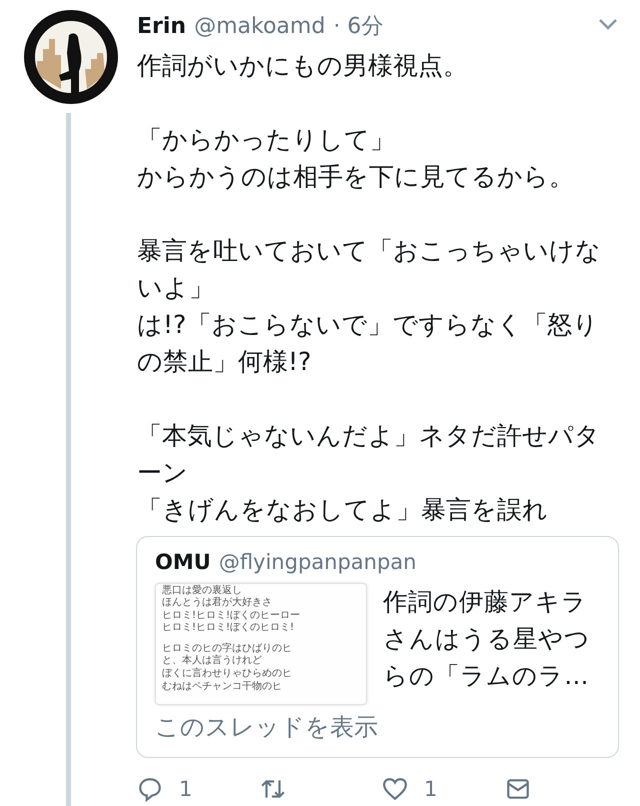 This screenshot has height=806, width=640. I want to click on lyric-line: ぼくに言わせりゃひらめのヒ, so click(227, 674).